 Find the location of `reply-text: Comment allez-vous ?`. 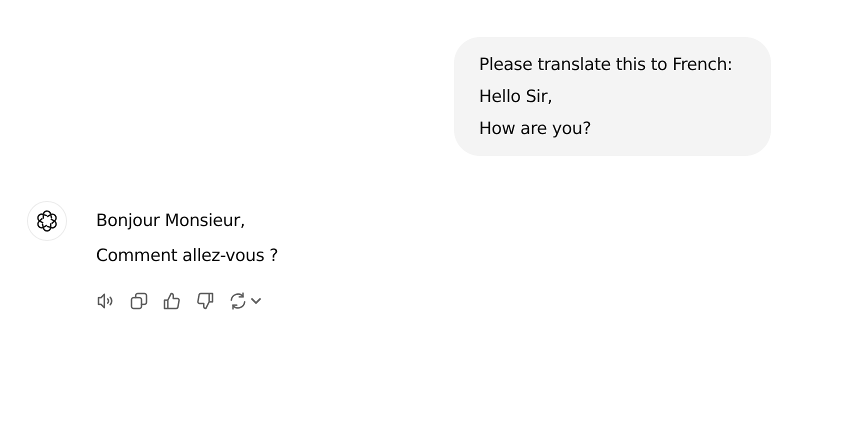

reply-text: Comment allez-vous ? is located at coordinates (187, 256).